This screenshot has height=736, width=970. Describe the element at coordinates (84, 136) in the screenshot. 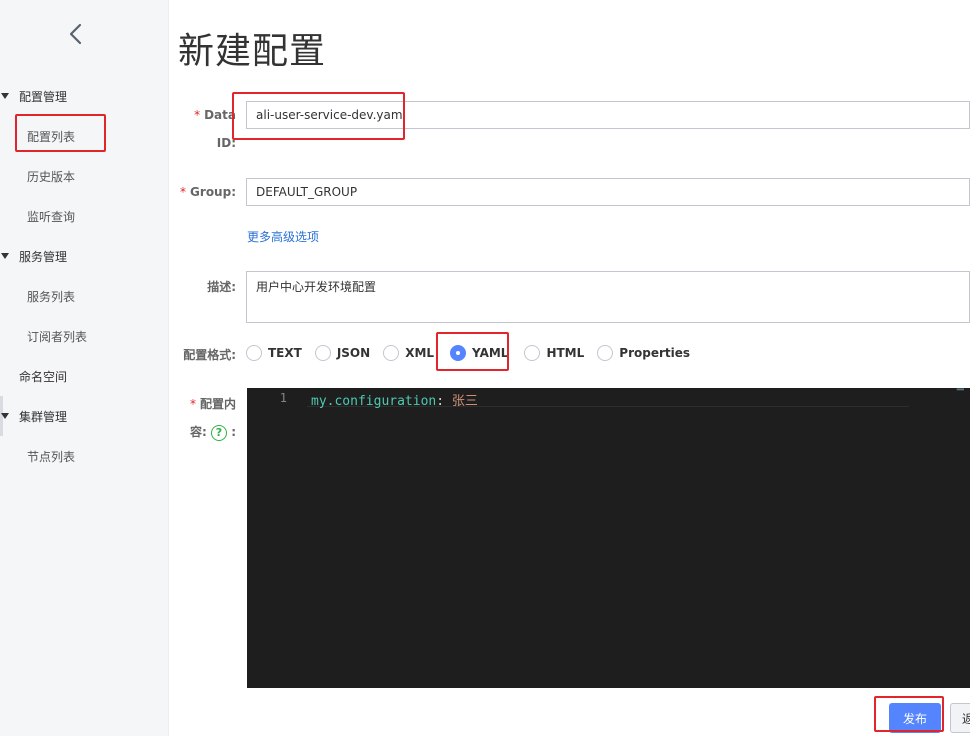

I see `sidebar-item-config-list: 配置列表` at that location.